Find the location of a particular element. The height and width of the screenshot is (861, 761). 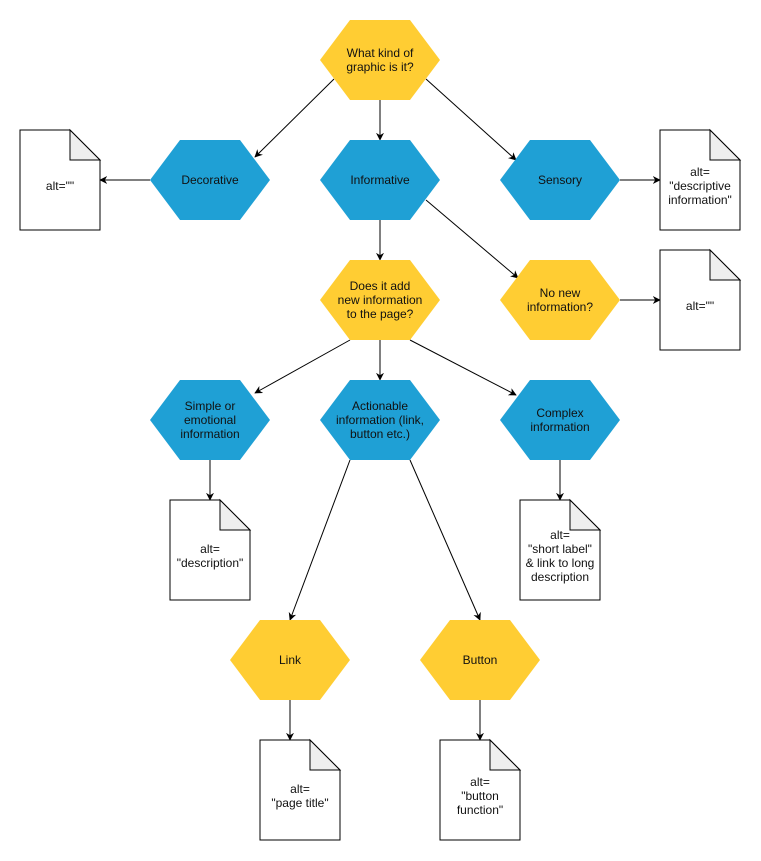

node-label-line: "page title" is located at coordinates (299, 803).